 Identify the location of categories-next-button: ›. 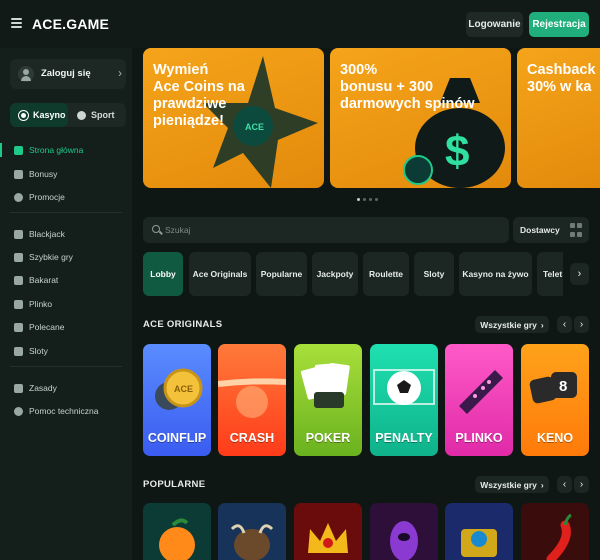
(579, 274).